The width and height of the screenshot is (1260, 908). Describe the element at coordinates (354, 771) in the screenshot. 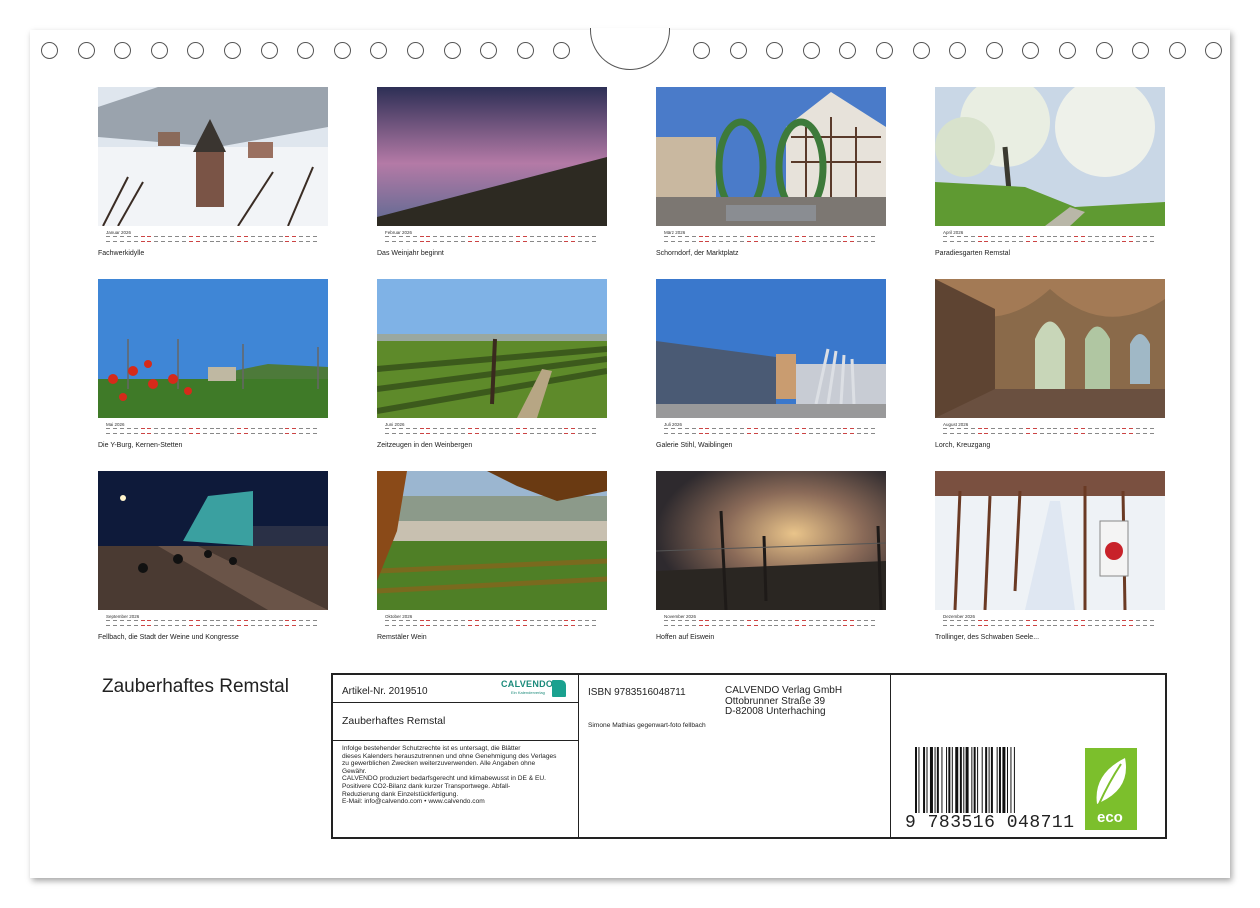

I see `legal-line: Gewähr.` at that location.